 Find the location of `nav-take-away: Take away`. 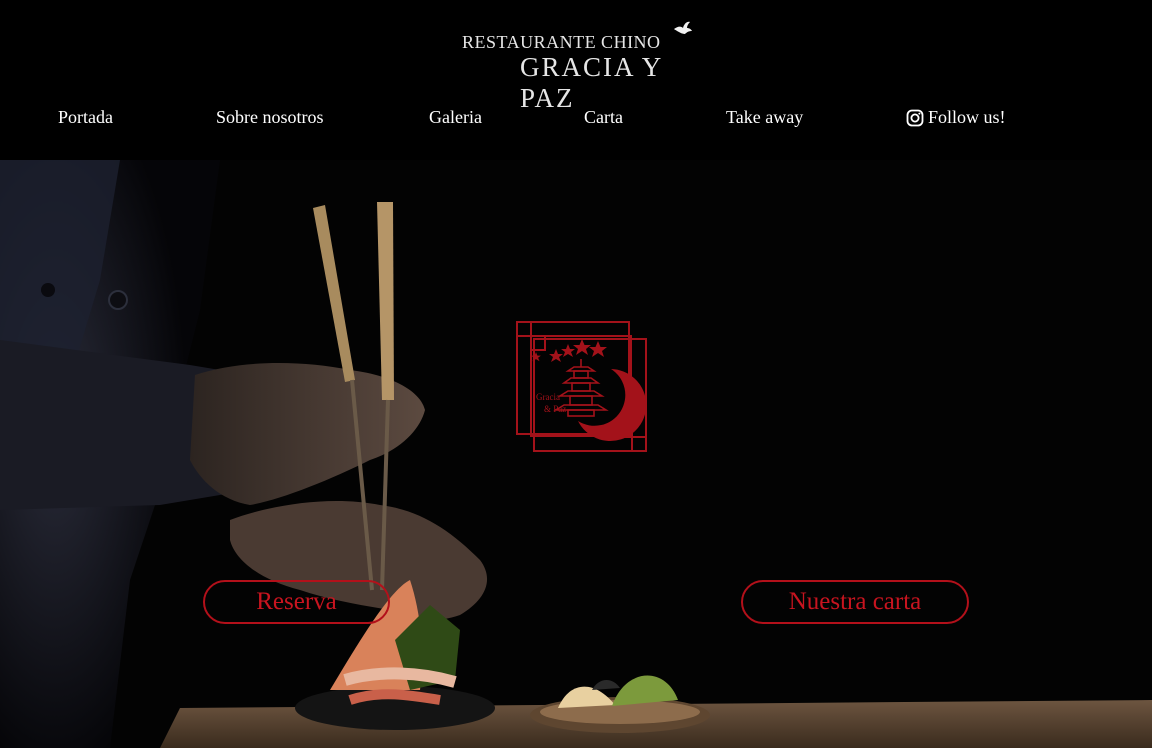

nav-take-away: Take away is located at coordinates (764, 117).